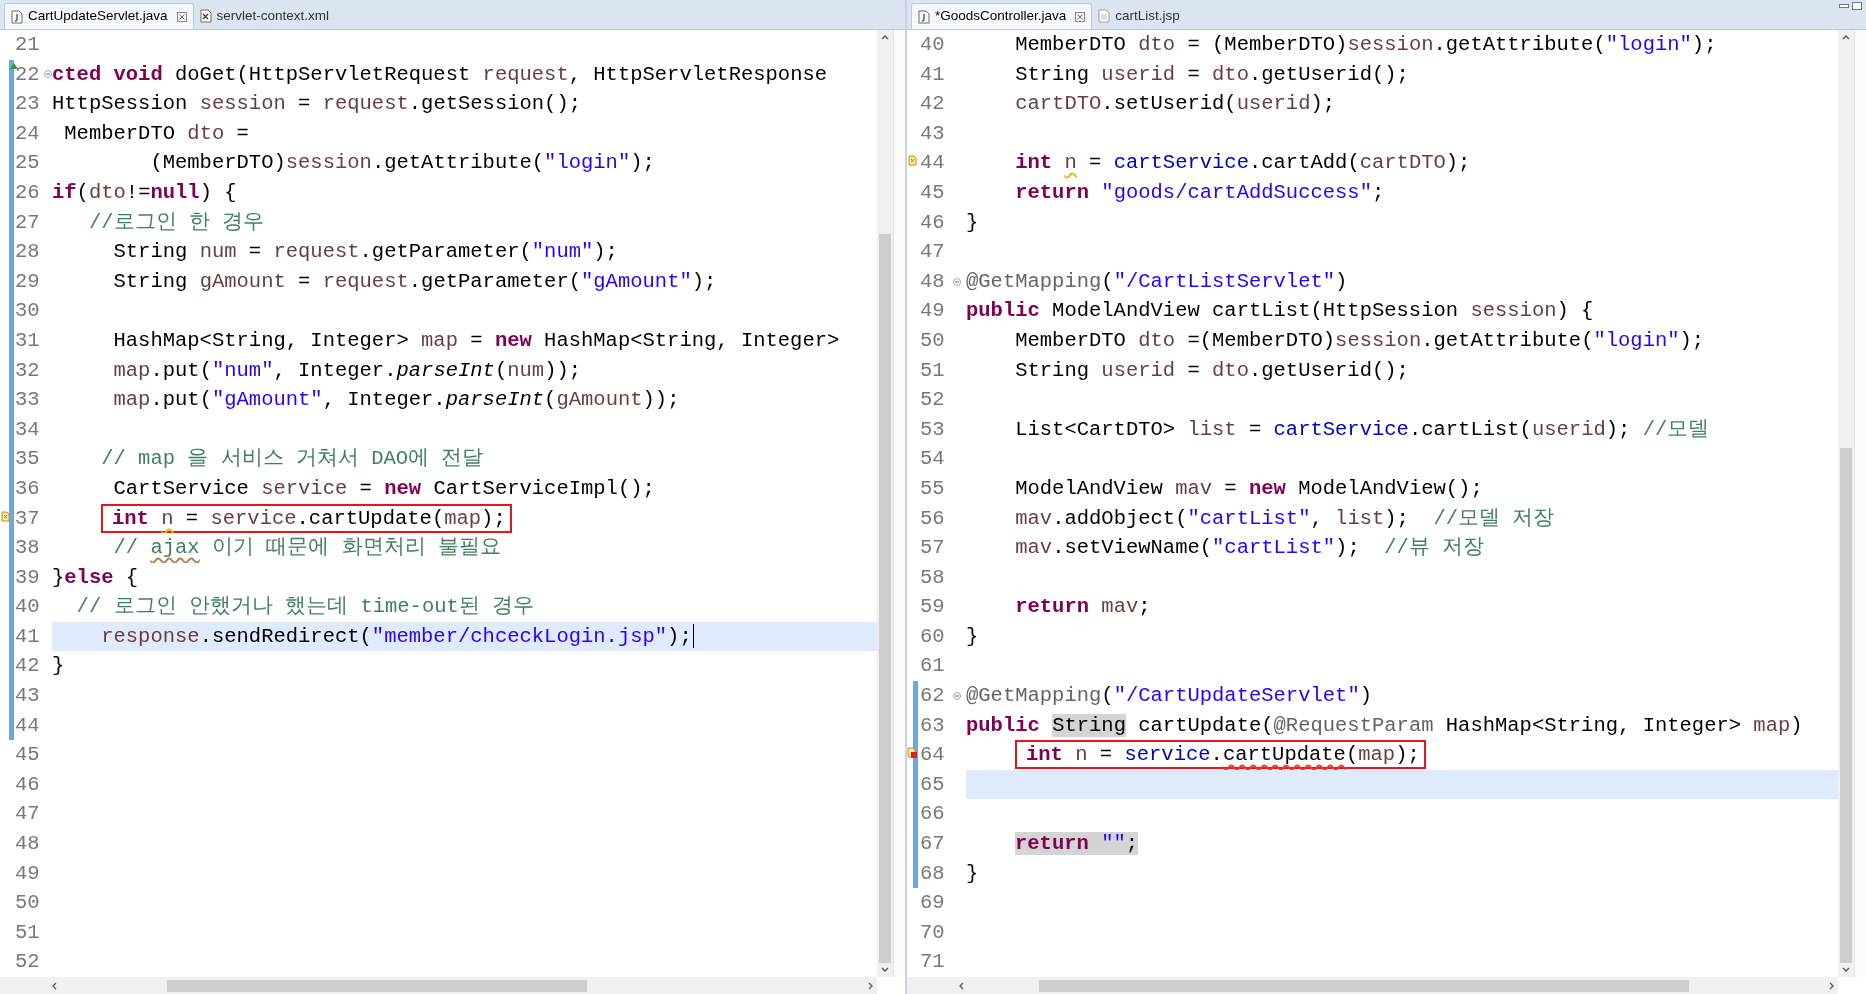 This screenshot has height=994, width=1866. Describe the element at coordinates (28, 577) in the screenshot. I see `line-number: 39` at that location.